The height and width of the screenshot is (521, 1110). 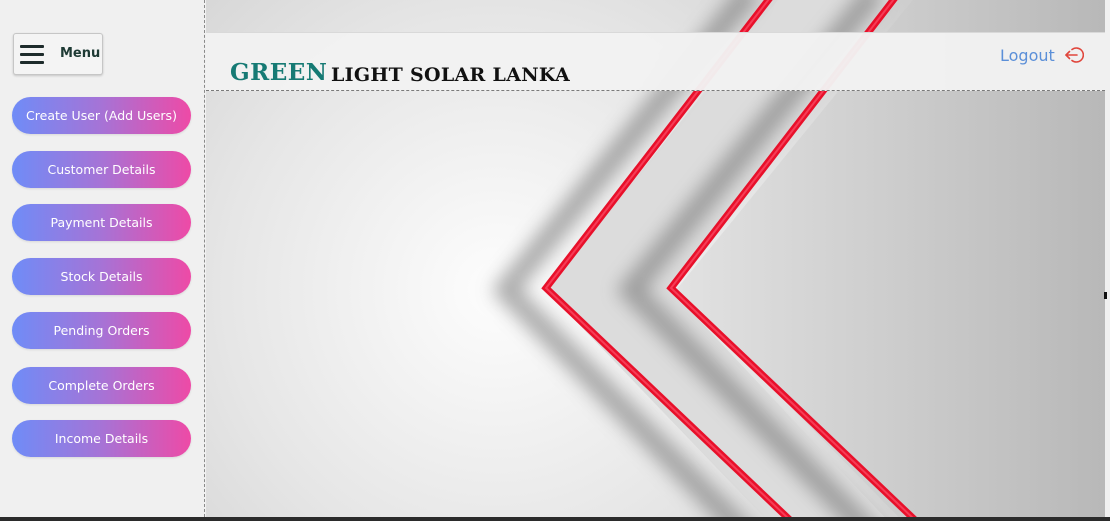 I want to click on hamburger-icon, so click(x=32, y=54).